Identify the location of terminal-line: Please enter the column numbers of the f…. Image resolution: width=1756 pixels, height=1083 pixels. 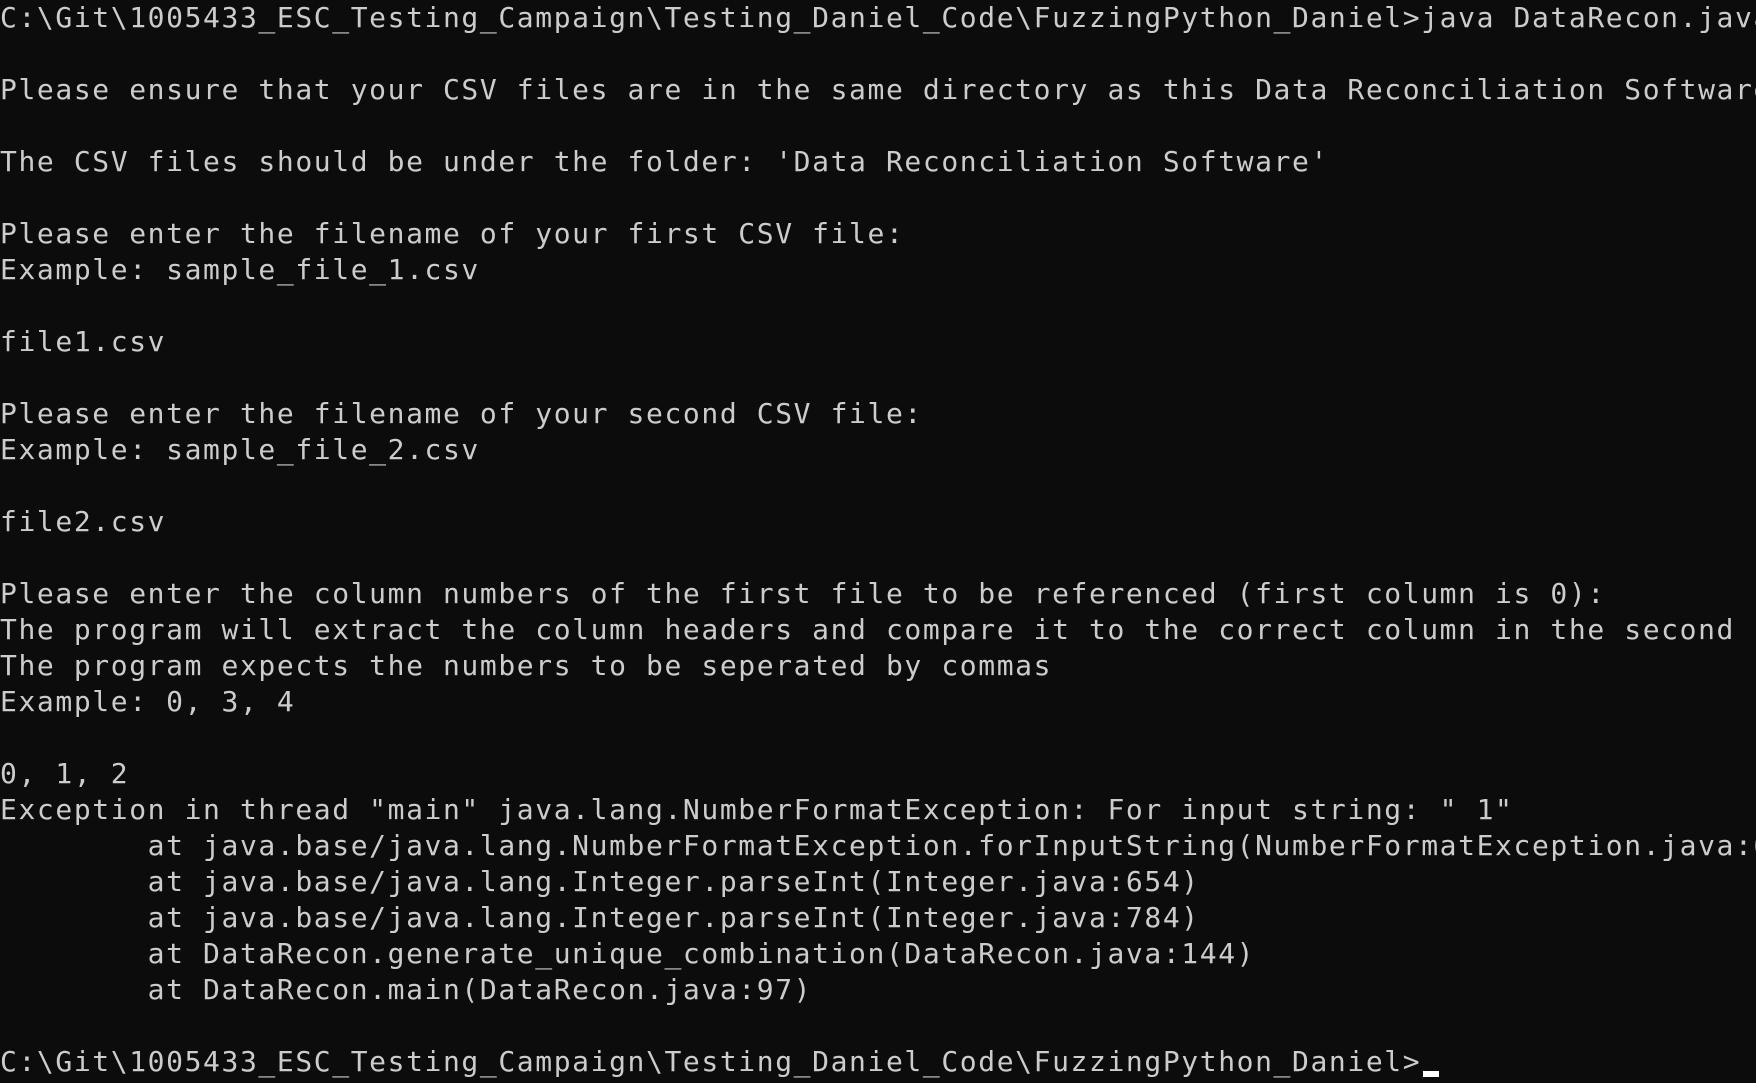
(803, 593).